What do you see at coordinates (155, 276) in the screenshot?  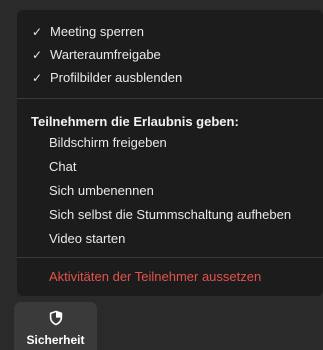 I see `menu-item-label: Aktivitäten der Teilnehmer aussetzen` at bounding box center [155, 276].